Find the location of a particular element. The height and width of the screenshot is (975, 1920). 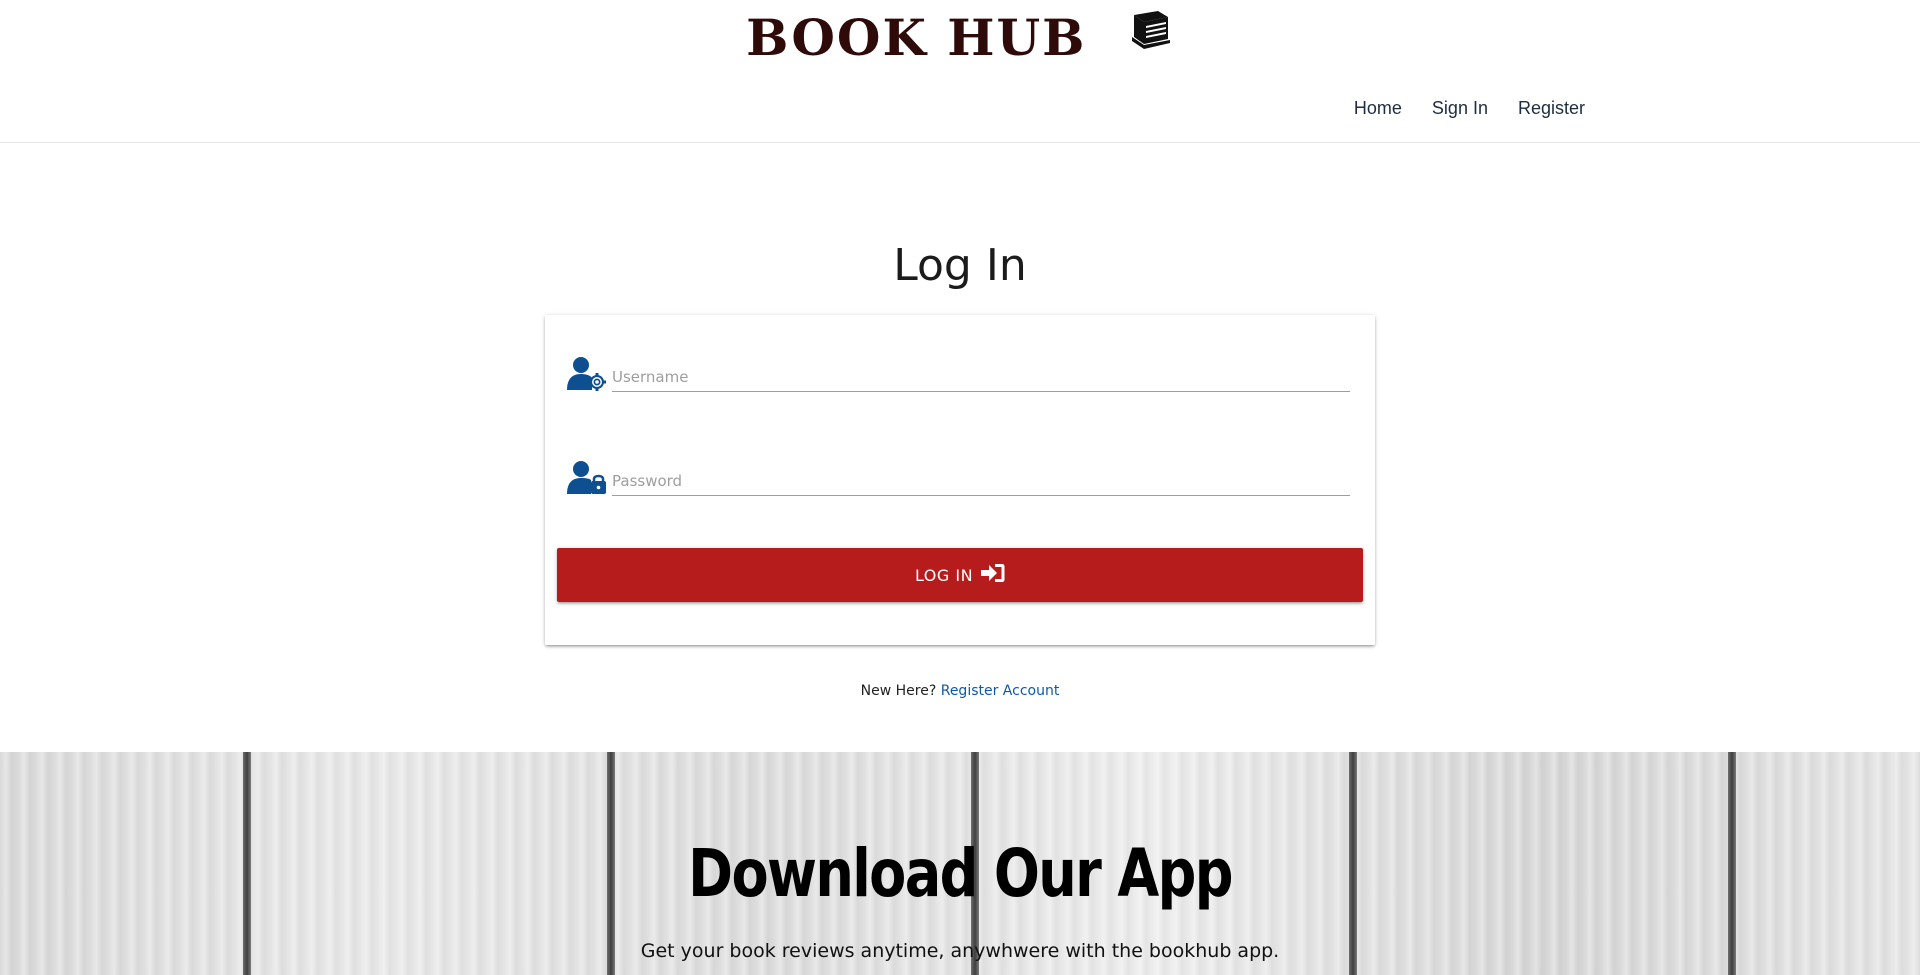

login-button: Log In is located at coordinates (960, 575).